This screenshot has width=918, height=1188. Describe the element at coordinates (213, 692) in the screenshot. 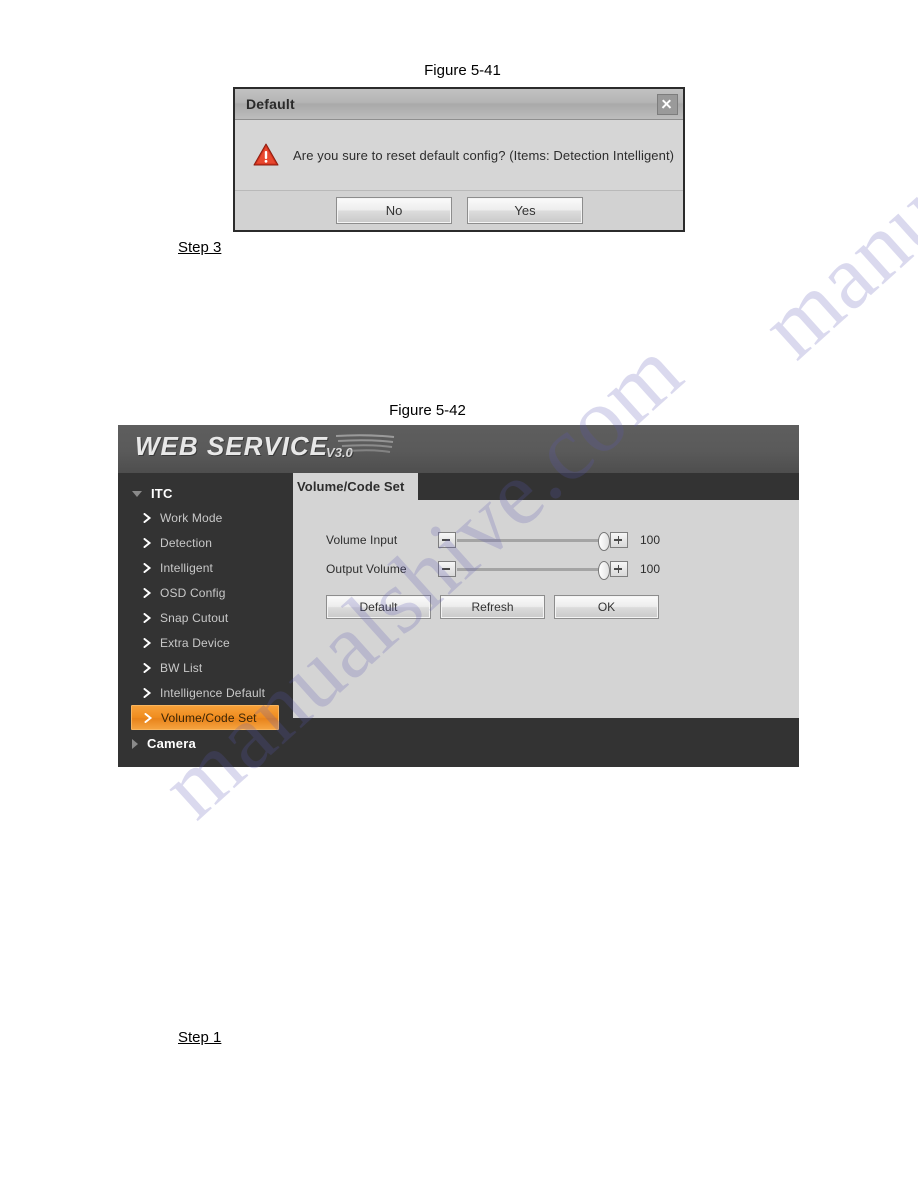

I see `sidebar-item-label: Intelligence Default` at that location.